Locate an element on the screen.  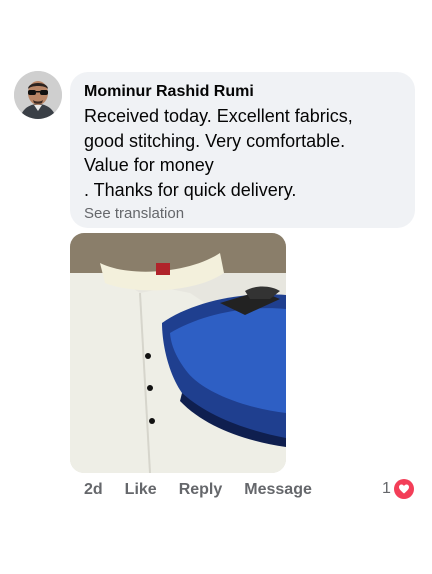
comment-actions: 2d Like Reply Message is located at coordinates (209, 490).